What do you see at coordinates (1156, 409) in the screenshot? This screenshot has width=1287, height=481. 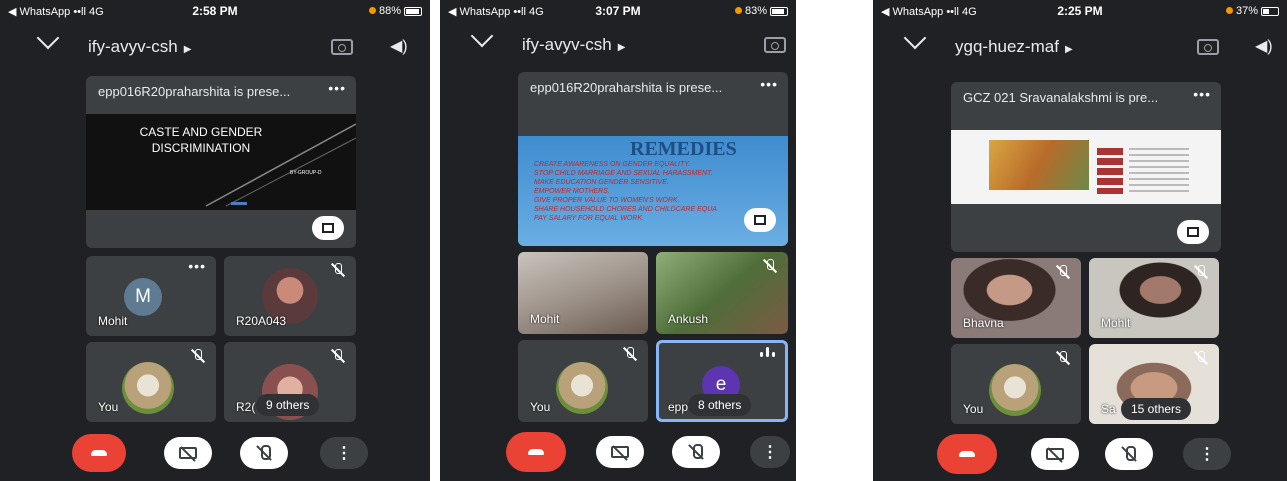 I see `others-count-badge: 15 others` at bounding box center [1156, 409].